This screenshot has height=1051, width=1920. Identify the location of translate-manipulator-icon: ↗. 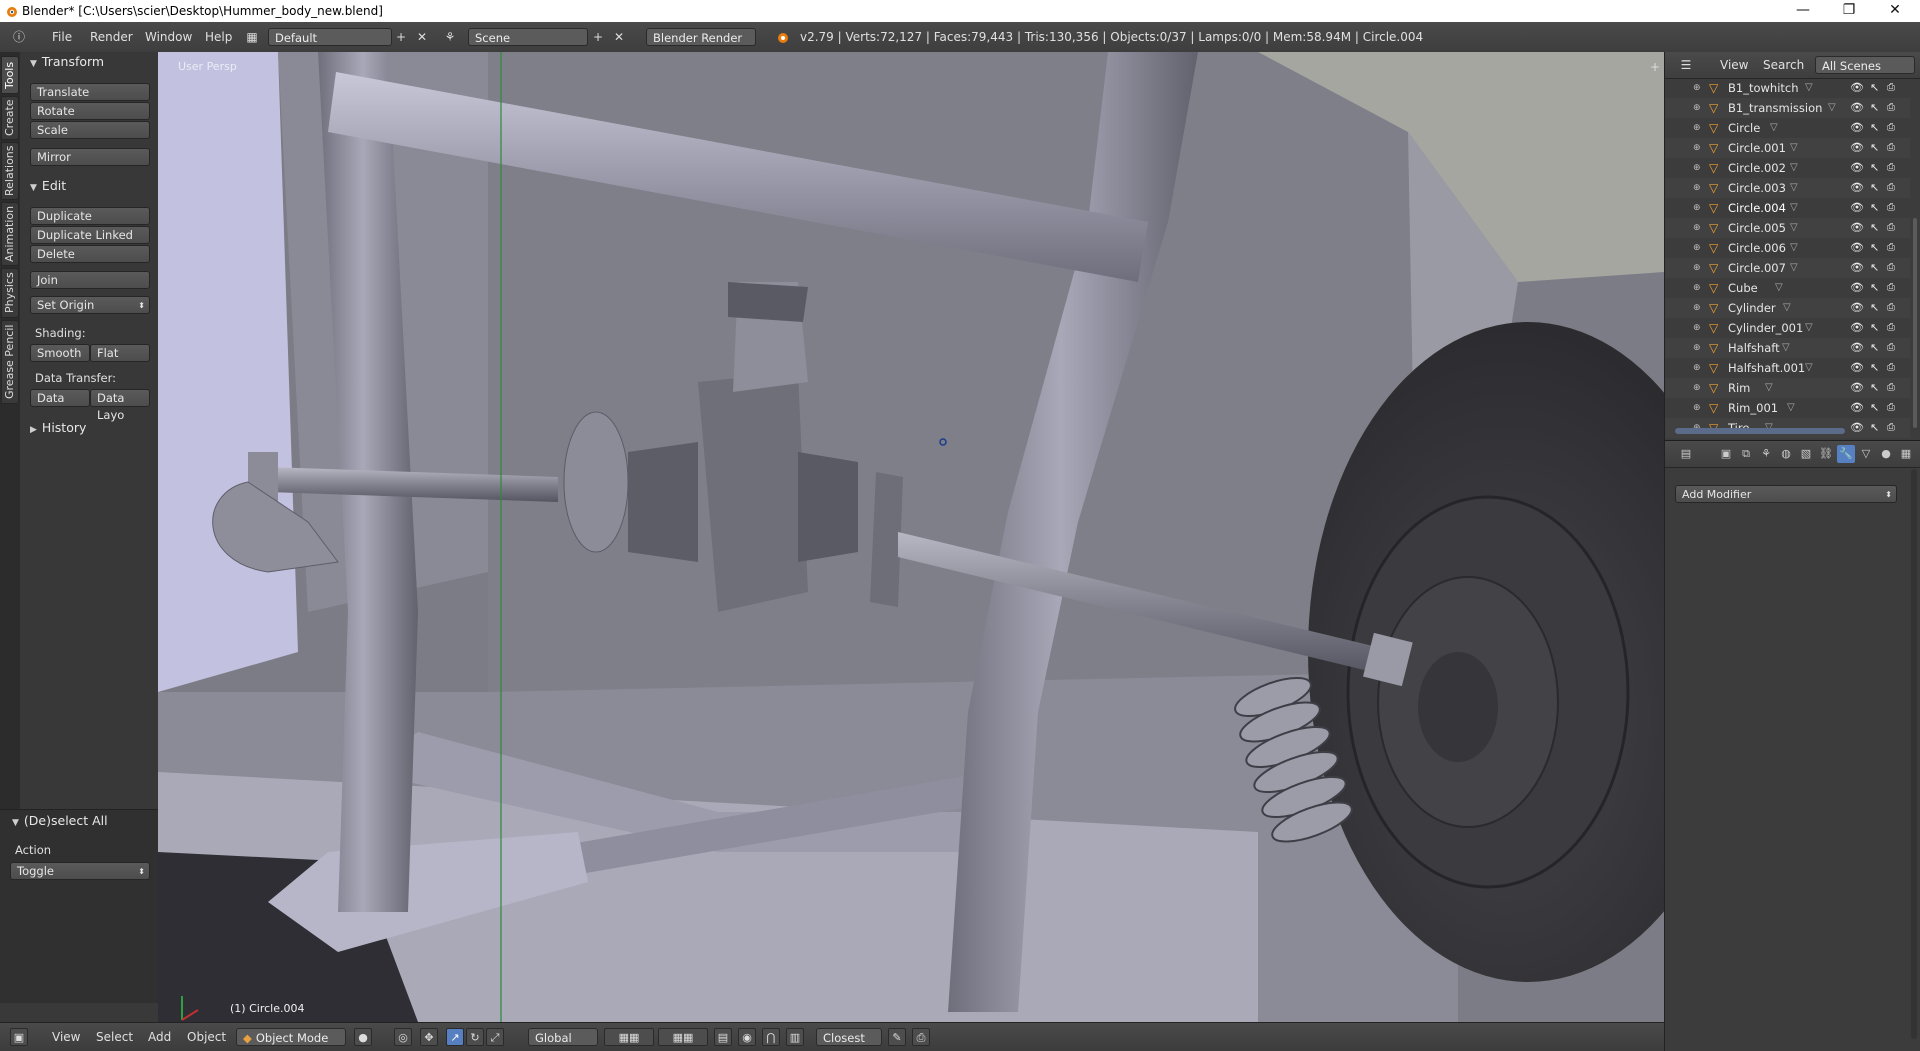
(455, 1037).